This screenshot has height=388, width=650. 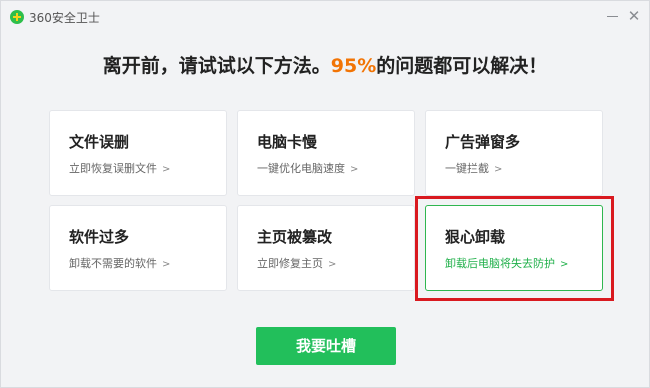 I want to click on card-subtitle: 立即修复主页, so click(x=290, y=263).